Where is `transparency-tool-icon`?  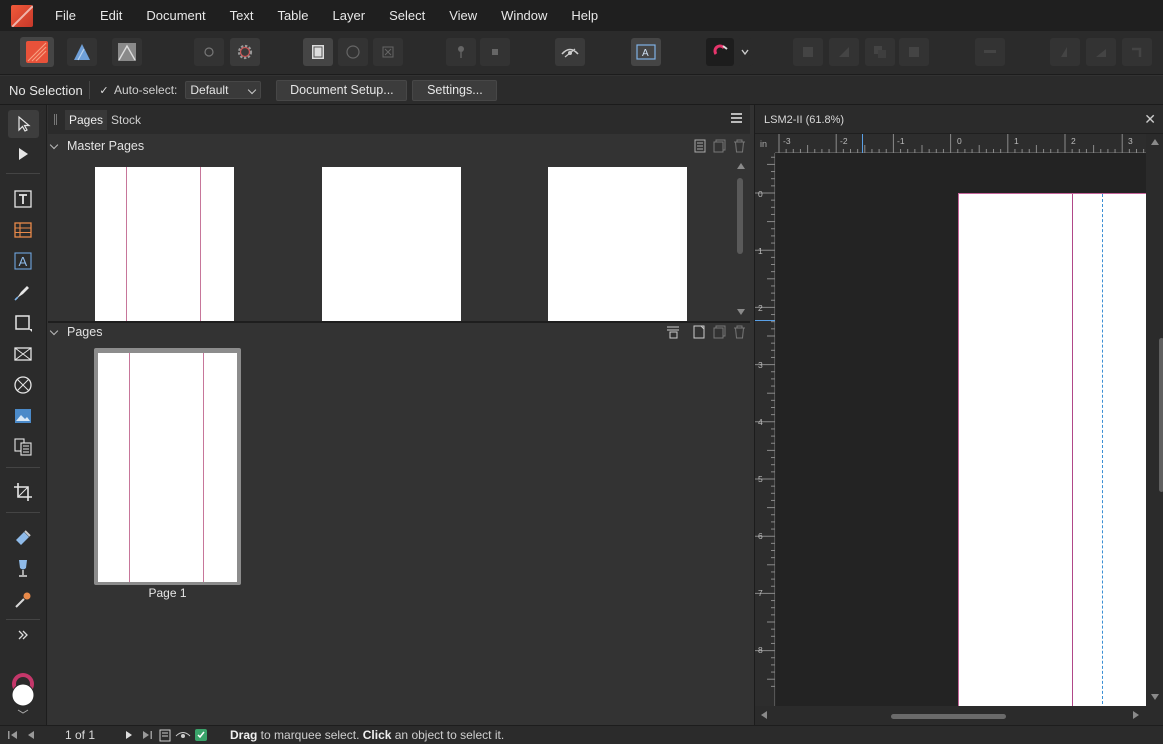
transparency-tool-icon is located at coordinates (23, 568).